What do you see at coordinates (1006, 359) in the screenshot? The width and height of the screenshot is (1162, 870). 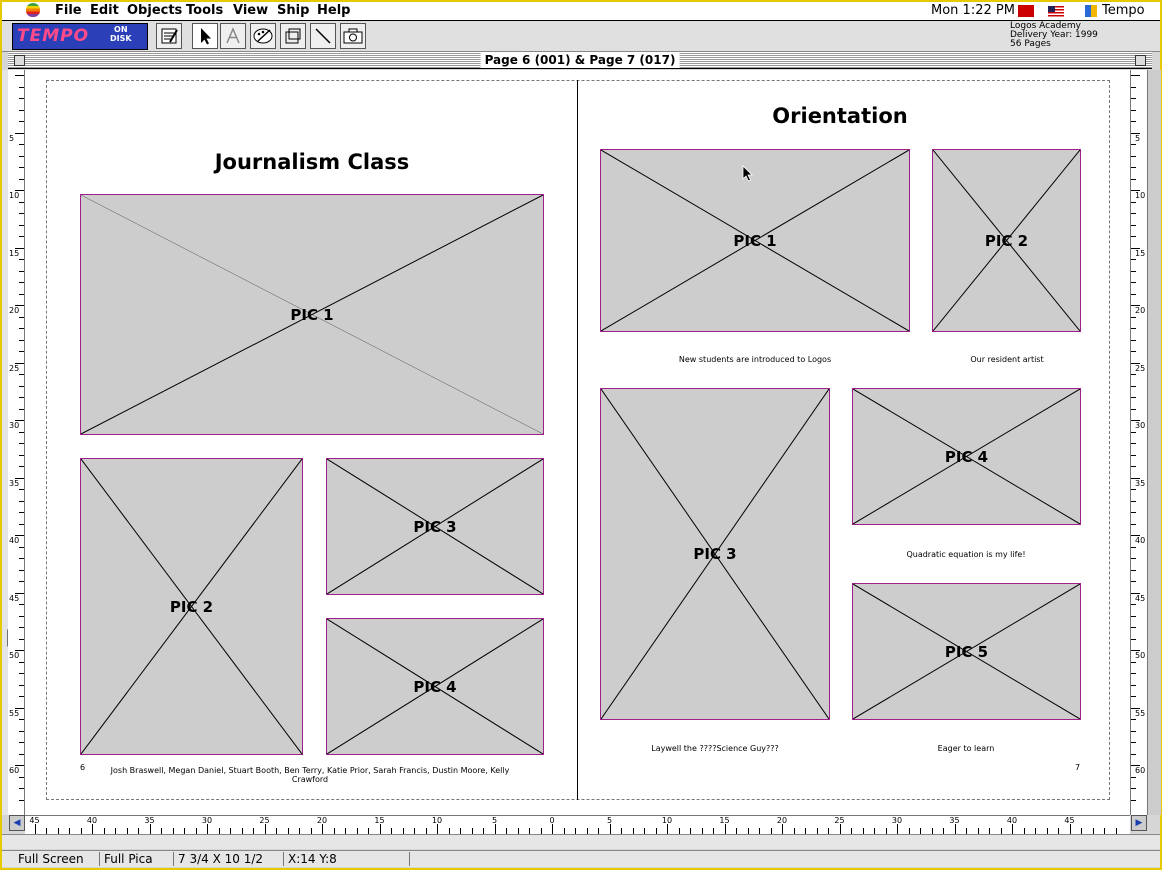 I see `right-caption-2: Our resident artist` at bounding box center [1006, 359].